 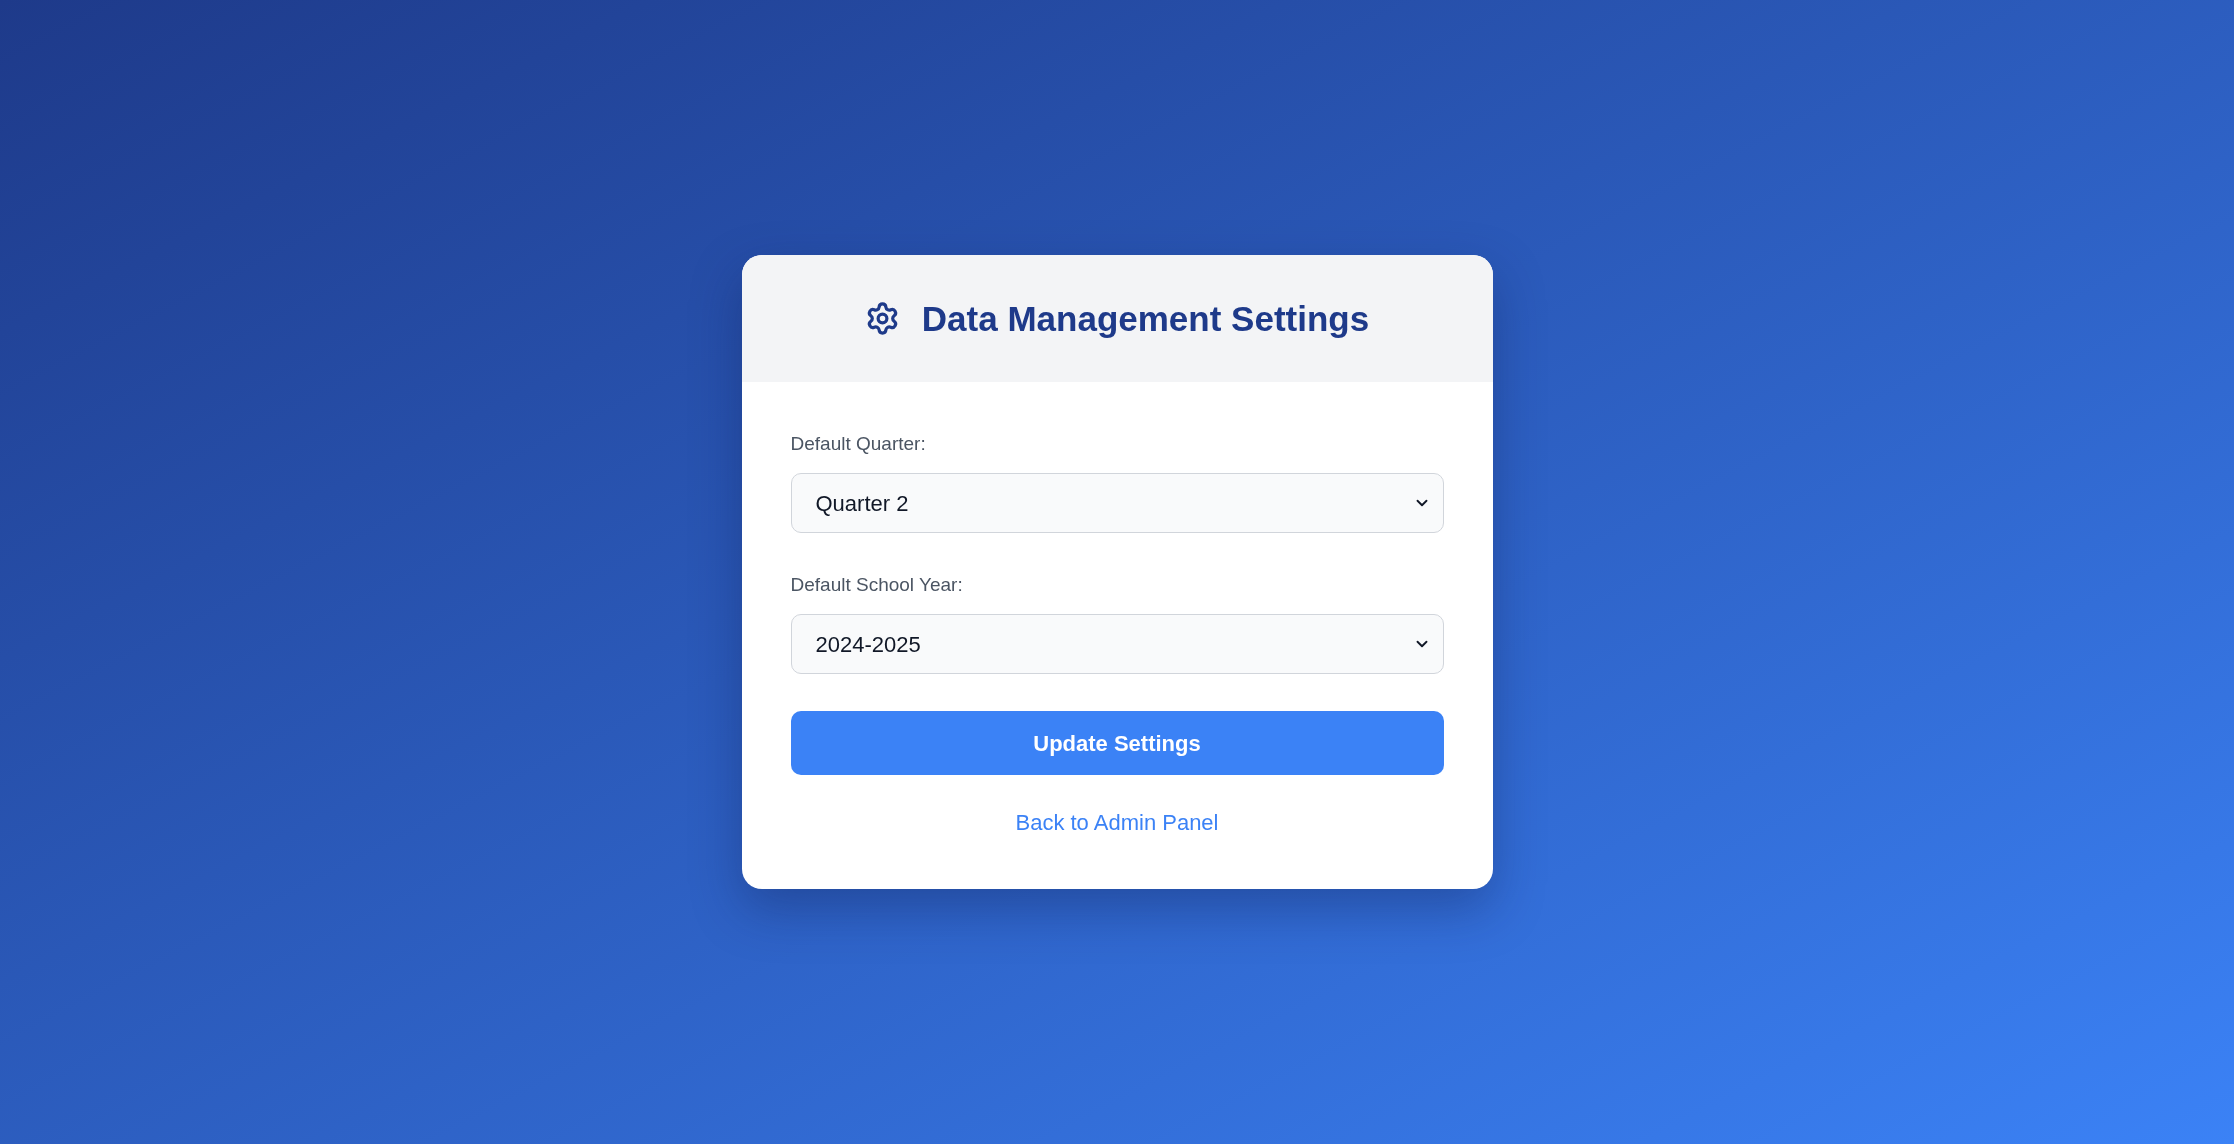 What do you see at coordinates (1117, 743) in the screenshot?
I see `update-settings-button: Update Settings` at bounding box center [1117, 743].